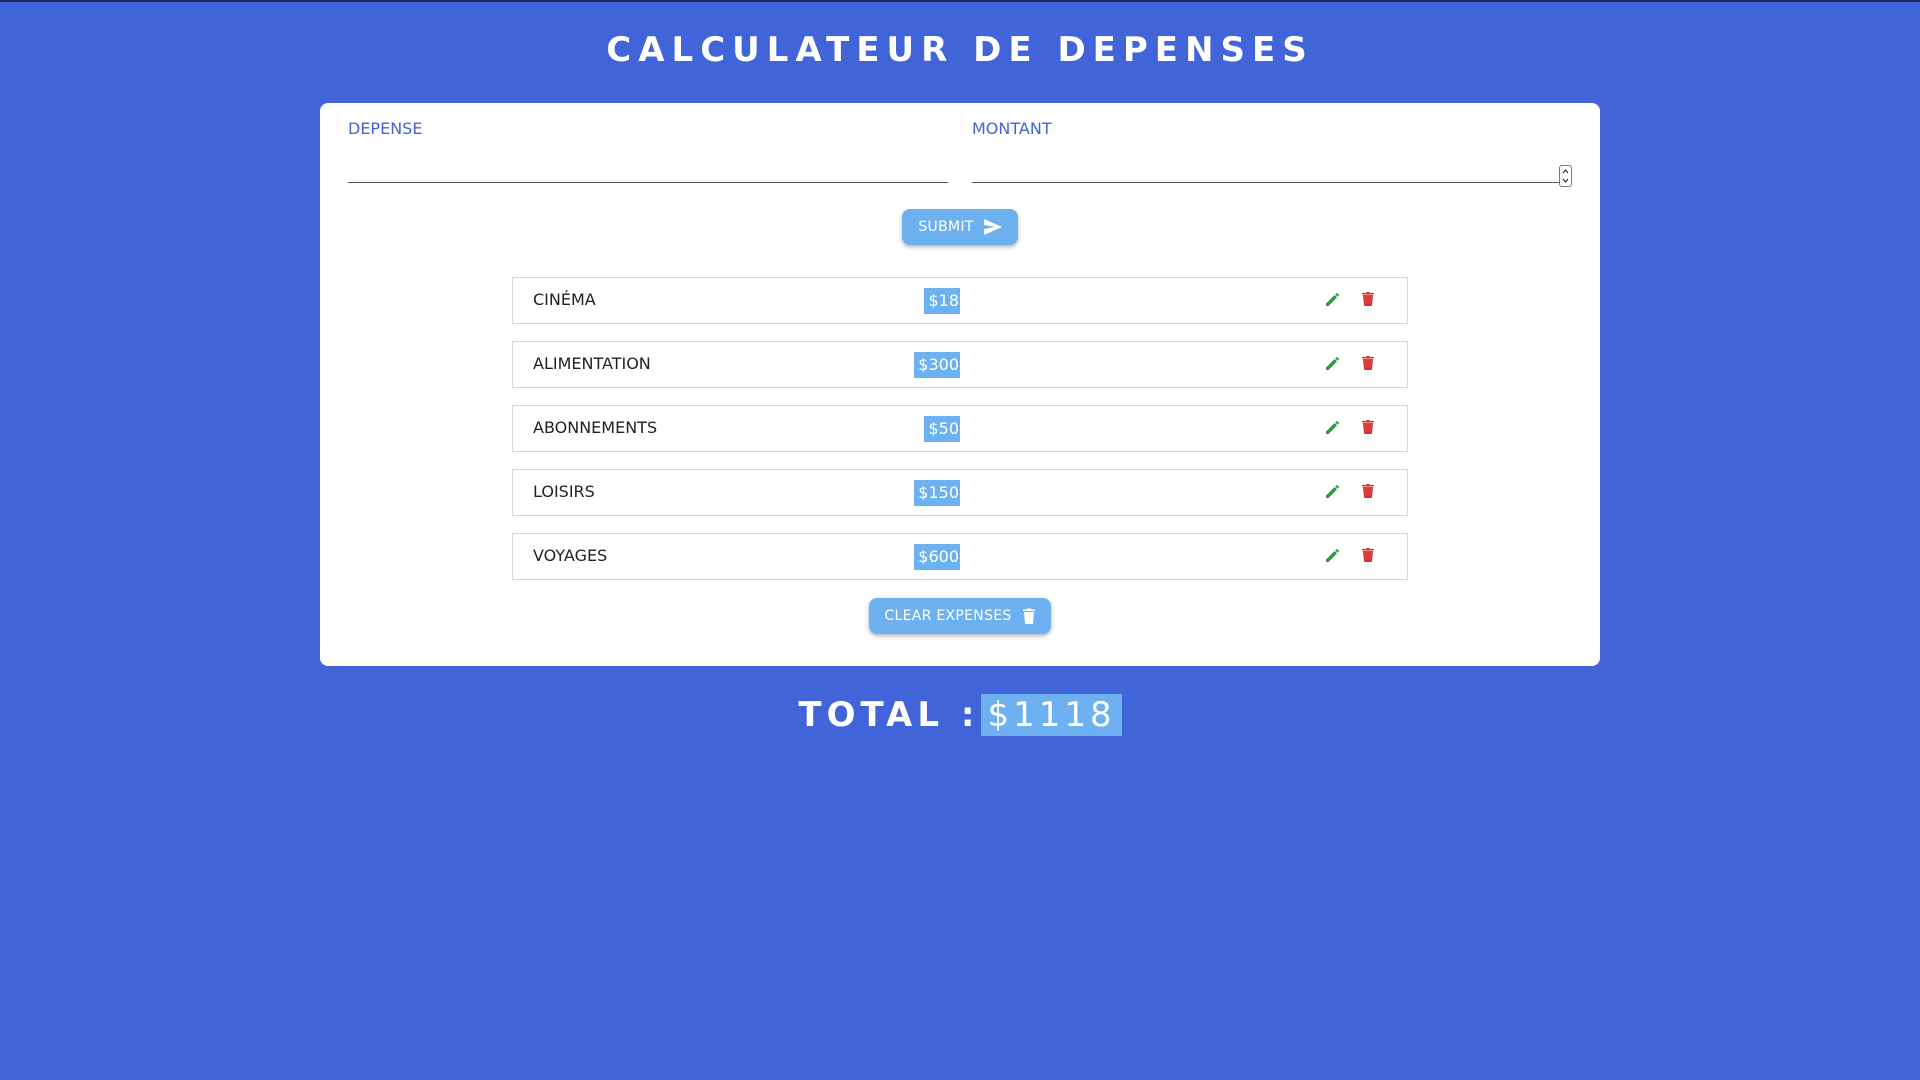 This screenshot has height=1080, width=1920. What do you see at coordinates (1272, 165) in the screenshot?
I see `montant-input` at bounding box center [1272, 165].